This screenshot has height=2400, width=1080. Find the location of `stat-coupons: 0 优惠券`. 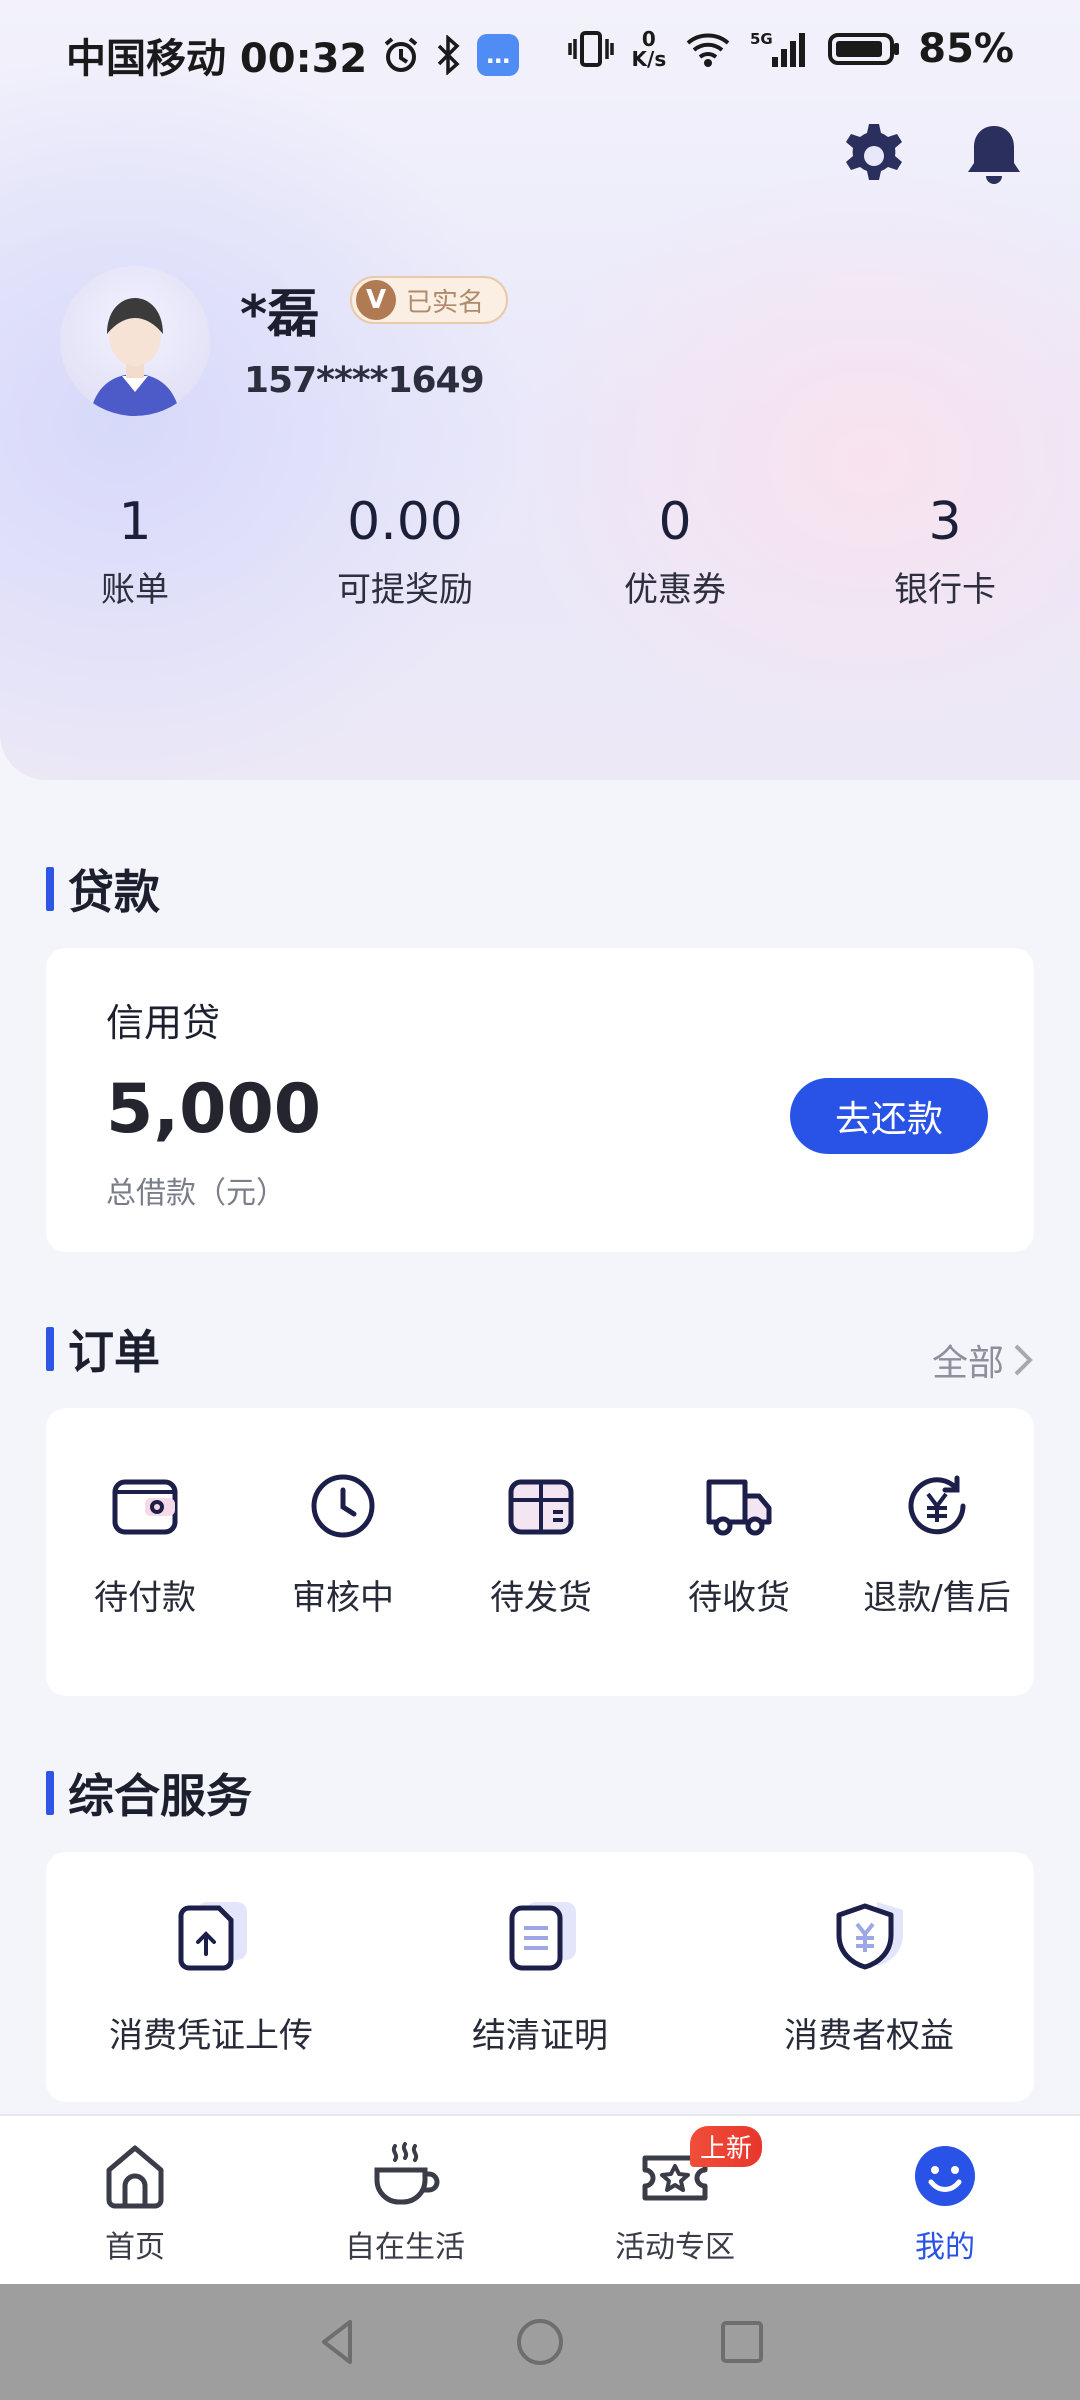

stat-coupons: 0 优惠券 is located at coordinates (675, 550).